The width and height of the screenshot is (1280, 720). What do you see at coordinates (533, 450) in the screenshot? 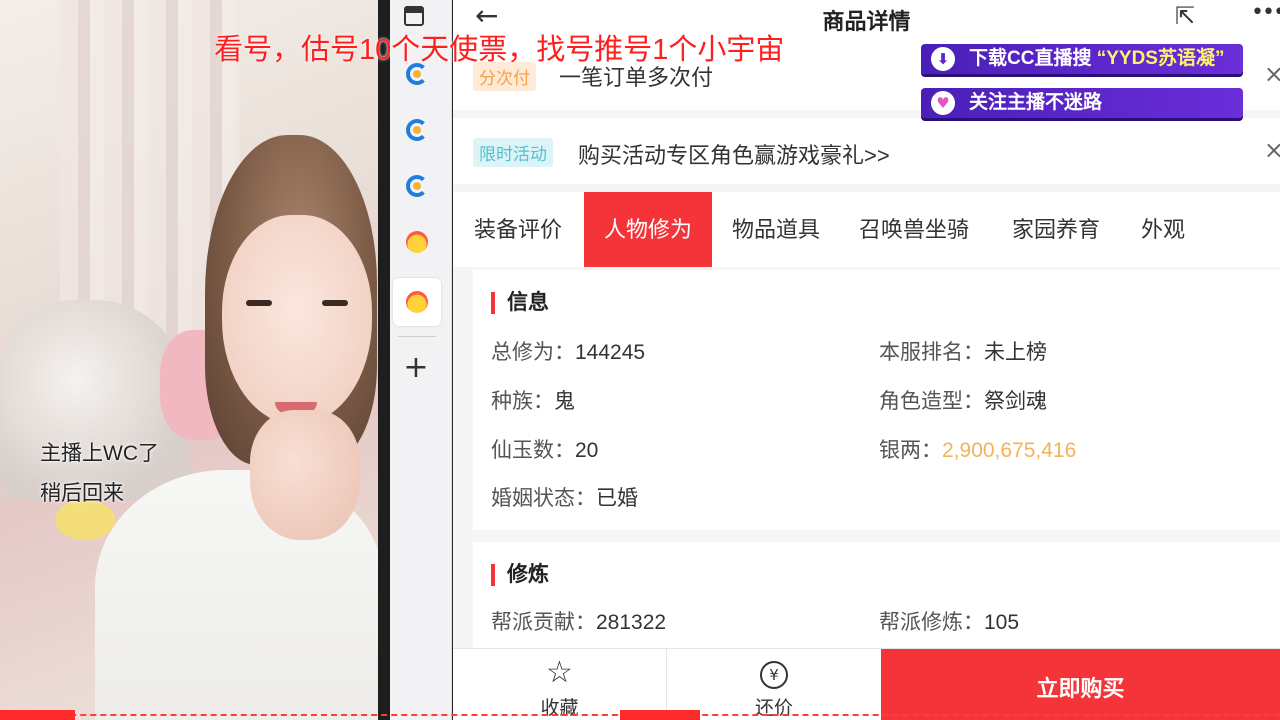
I see `jade-count-label: 仙玉数：` at bounding box center [533, 450].